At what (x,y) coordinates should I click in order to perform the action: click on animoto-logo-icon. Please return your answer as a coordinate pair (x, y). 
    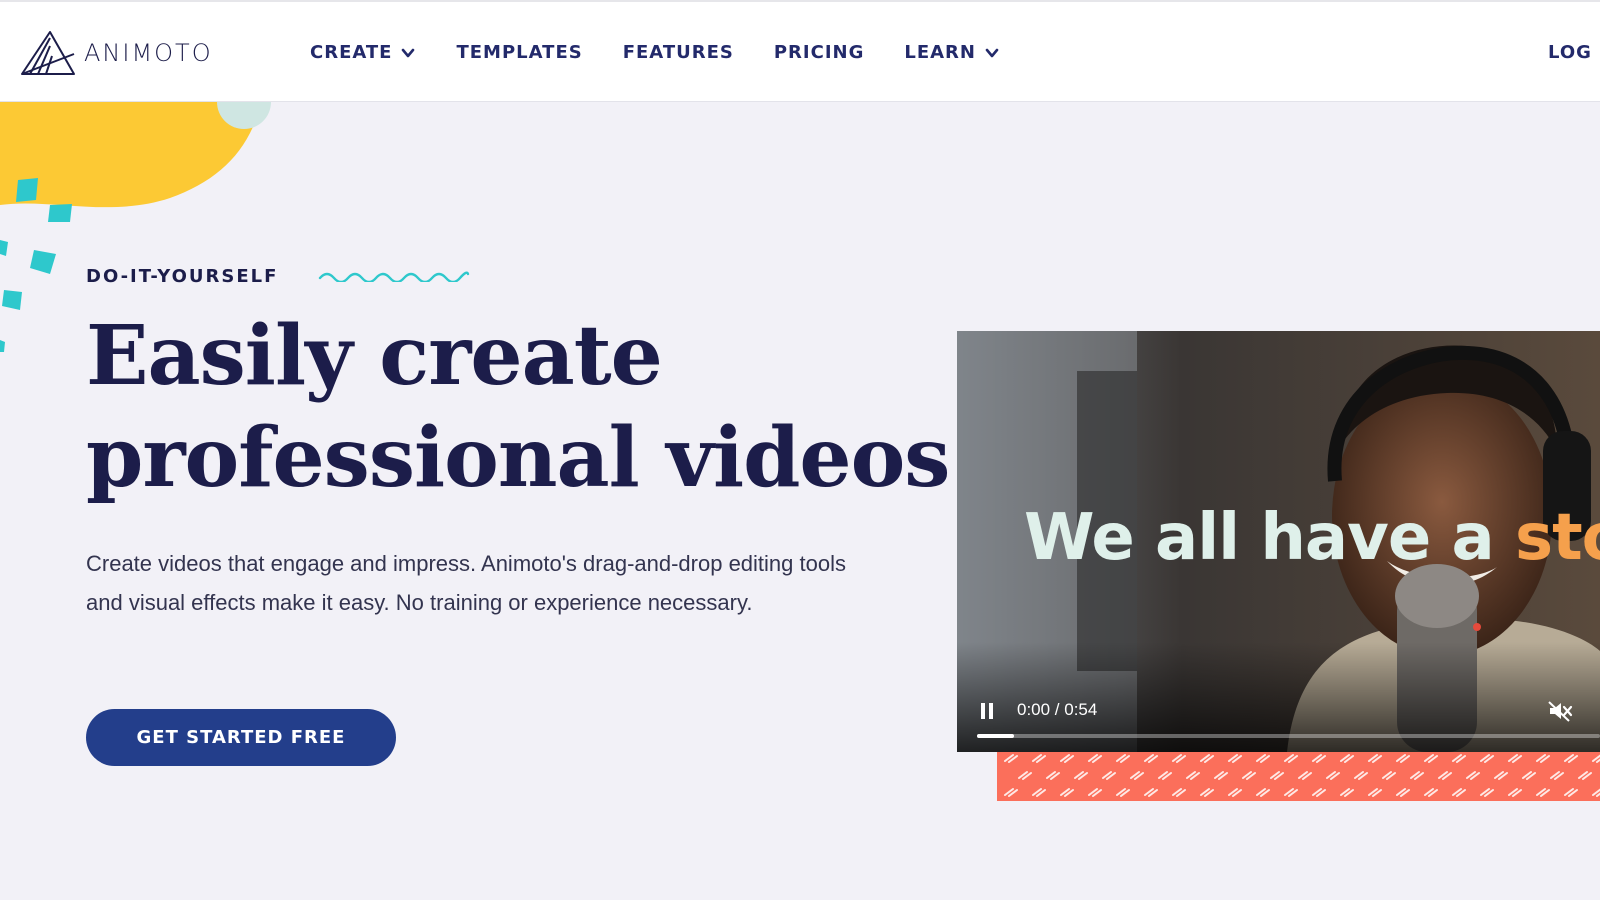
    Looking at the image, I should click on (48, 53).